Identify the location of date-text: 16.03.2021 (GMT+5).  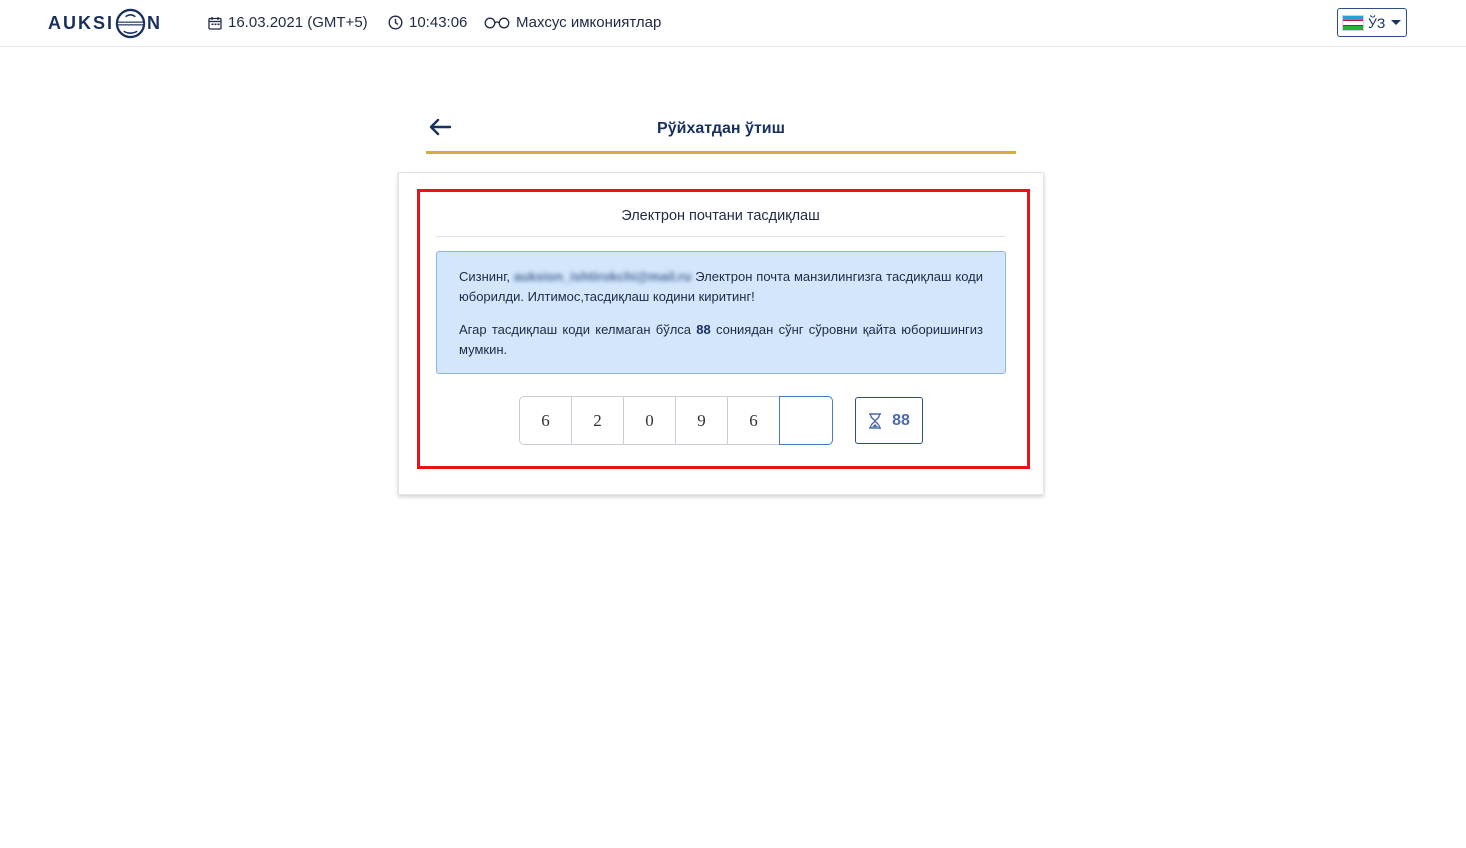
(298, 22).